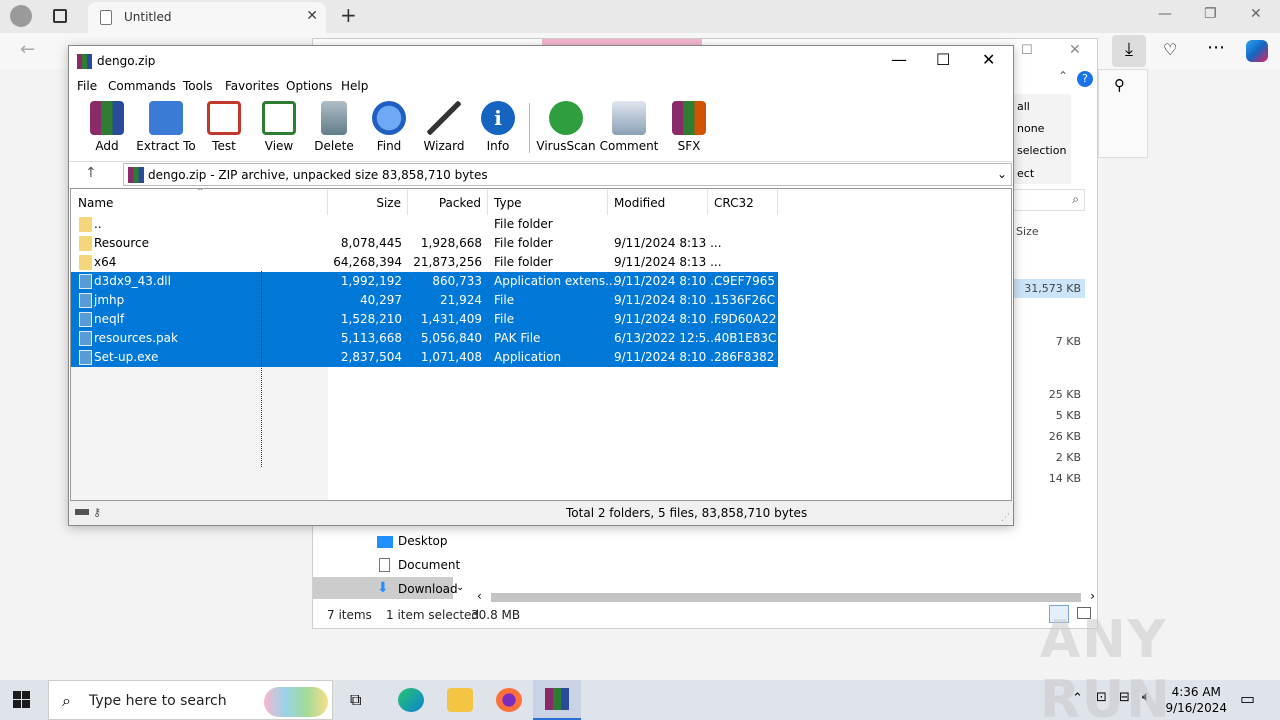  What do you see at coordinates (200, 193) in the screenshot?
I see `sort-up-icon: ⌃` at bounding box center [200, 193].